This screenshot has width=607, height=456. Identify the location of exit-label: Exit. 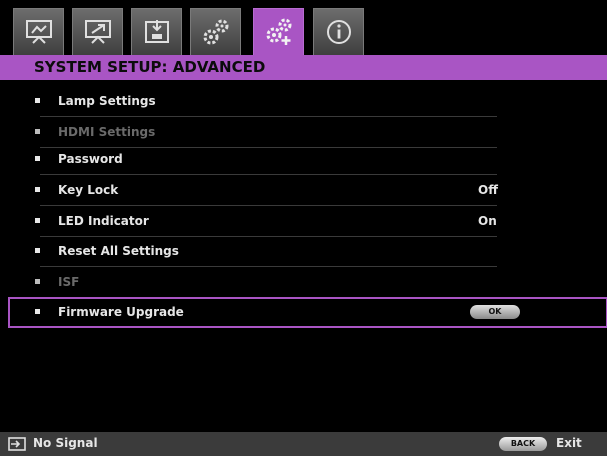
(569, 443).